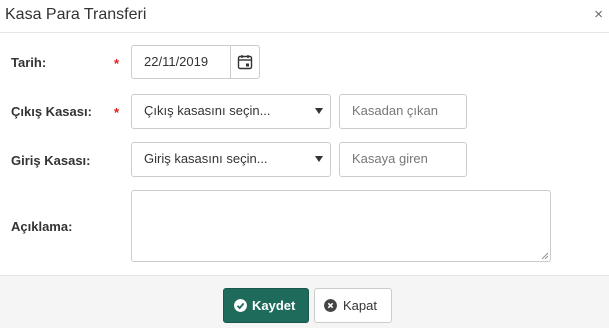 The image size is (609, 328). What do you see at coordinates (176, 61) in the screenshot?
I see `date-value: 22/11/2019` at bounding box center [176, 61].